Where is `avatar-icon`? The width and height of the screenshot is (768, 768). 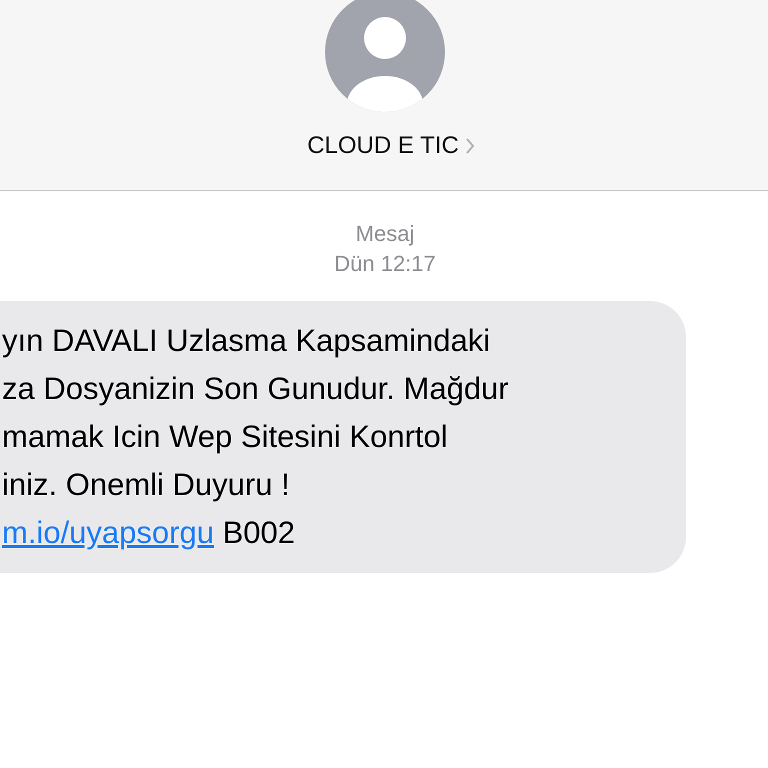 avatar-icon is located at coordinates (384, 56).